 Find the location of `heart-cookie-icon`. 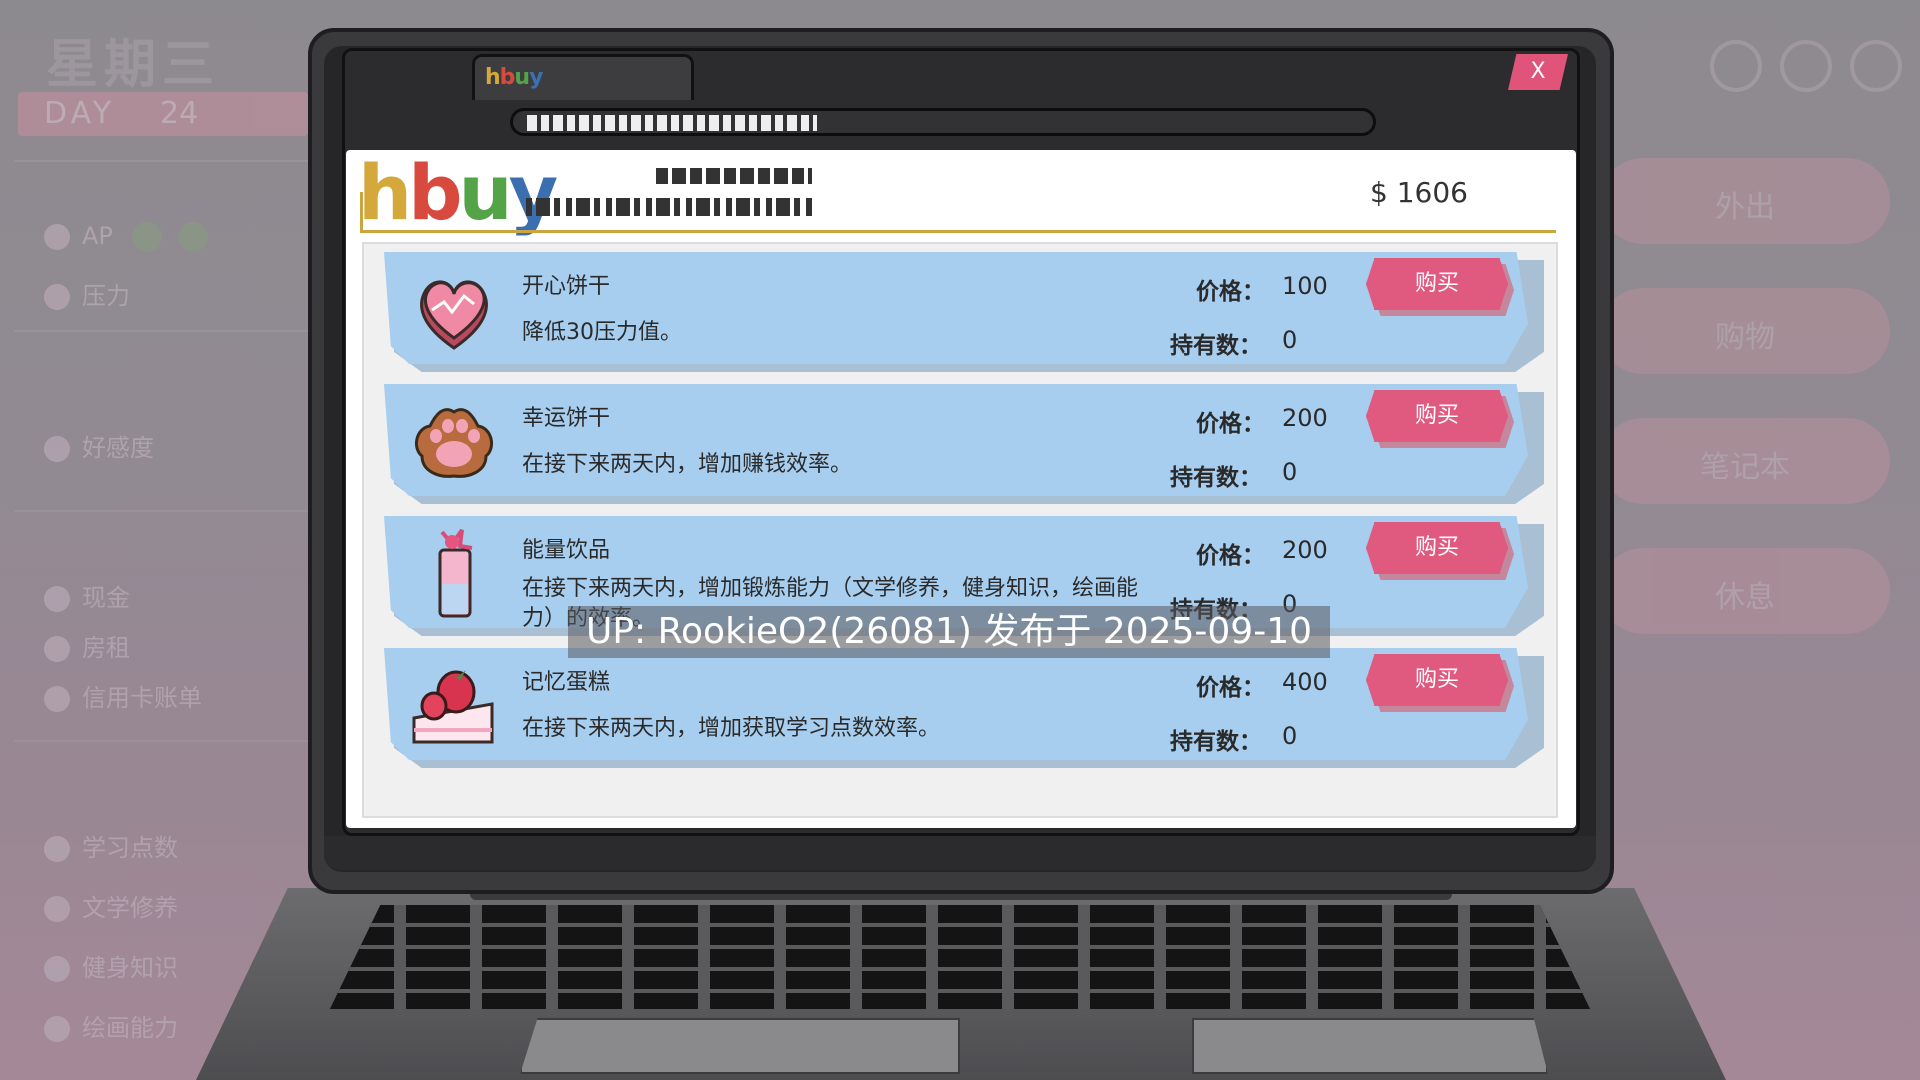

heart-cookie-icon is located at coordinates (454, 308).